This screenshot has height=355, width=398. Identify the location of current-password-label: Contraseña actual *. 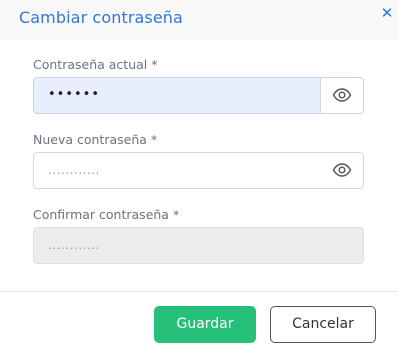
(95, 64).